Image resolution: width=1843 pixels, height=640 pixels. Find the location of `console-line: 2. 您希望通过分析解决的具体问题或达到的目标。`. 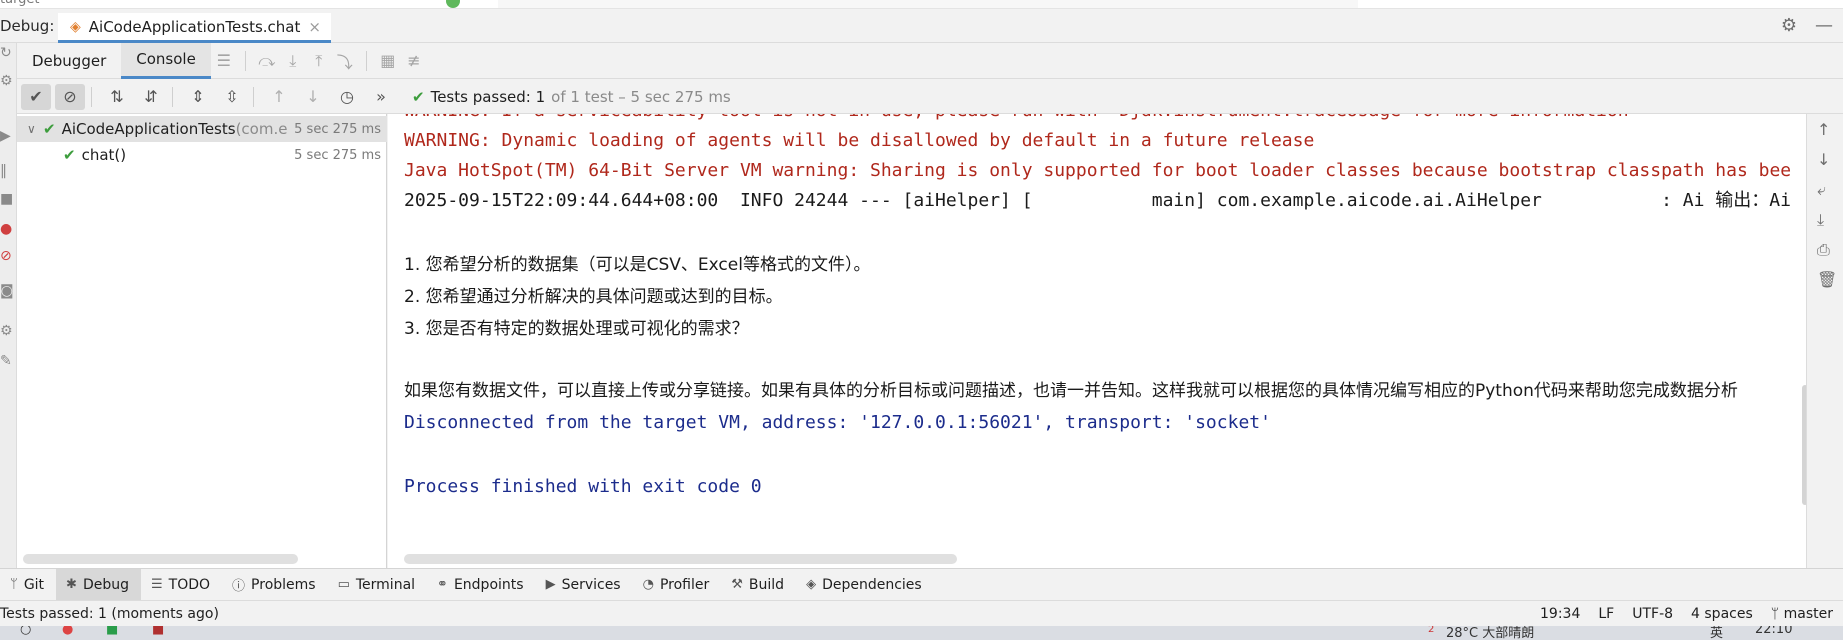

console-line: 2. 您希望通过分析解决的具体问题或达到的目标。 is located at coordinates (593, 297).